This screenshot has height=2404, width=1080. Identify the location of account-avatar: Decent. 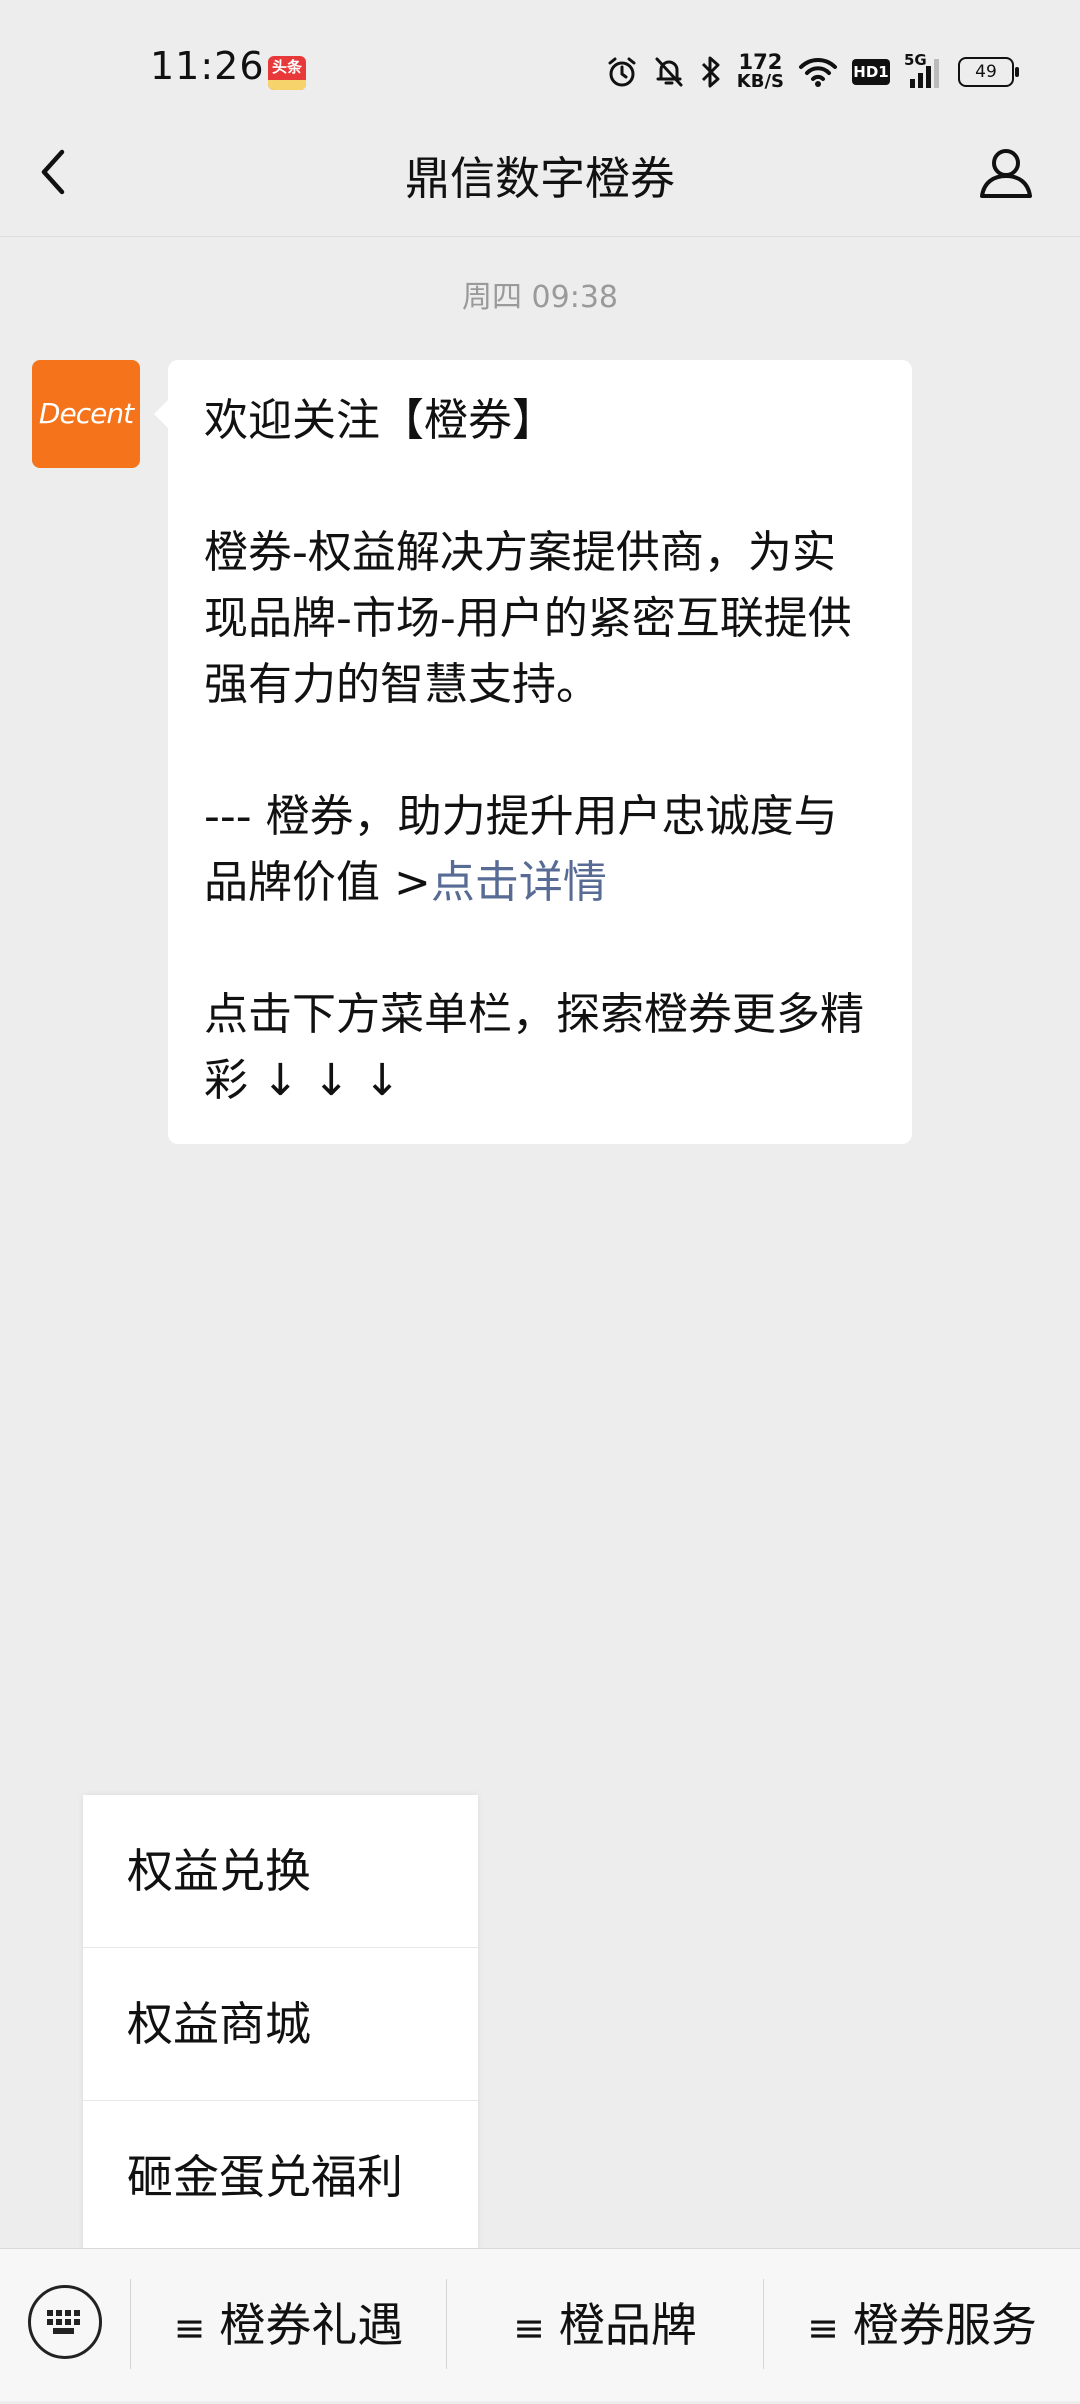
(86, 414).